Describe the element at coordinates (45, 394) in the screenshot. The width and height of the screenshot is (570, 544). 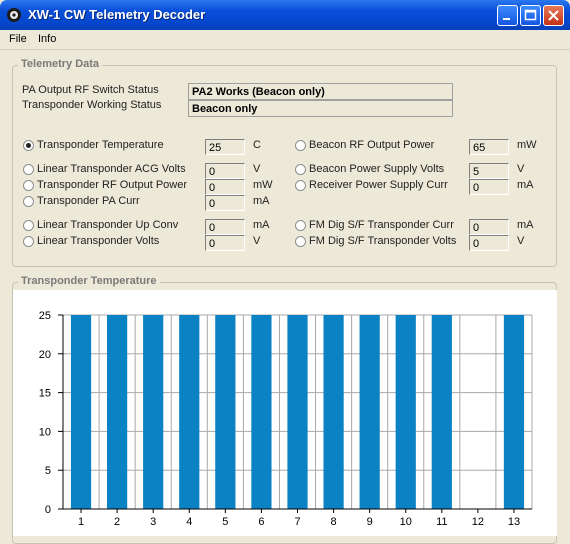
I see `y-tick-label: 15` at that location.